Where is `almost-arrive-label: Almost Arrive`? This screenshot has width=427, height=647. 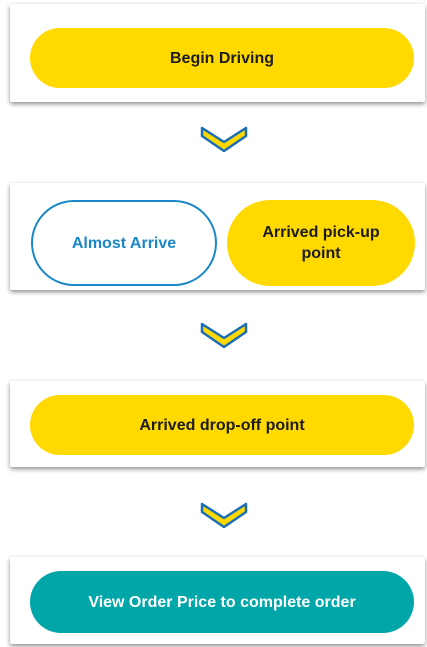 almost-arrive-label: Almost Arrive is located at coordinates (124, 243).